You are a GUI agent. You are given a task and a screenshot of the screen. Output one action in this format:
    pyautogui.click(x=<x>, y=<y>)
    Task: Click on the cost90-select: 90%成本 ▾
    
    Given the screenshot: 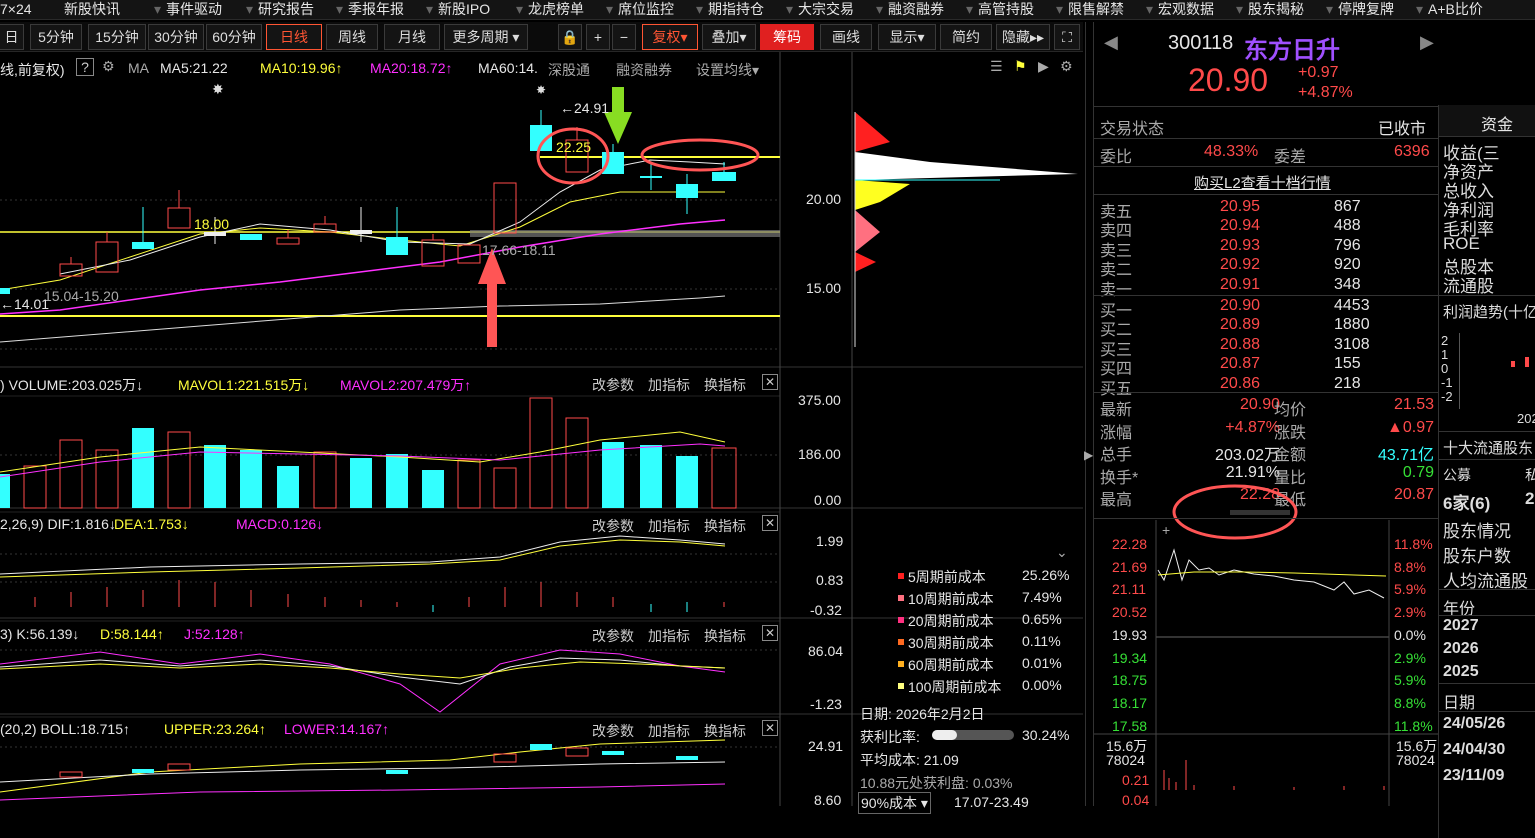 What is the action you would take?
    pyautogui.click(x=894, y=803)
    